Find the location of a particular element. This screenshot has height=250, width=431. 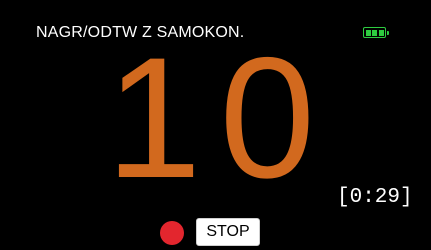

remaining-time: [0:29] is located at coordinates (375, 197).